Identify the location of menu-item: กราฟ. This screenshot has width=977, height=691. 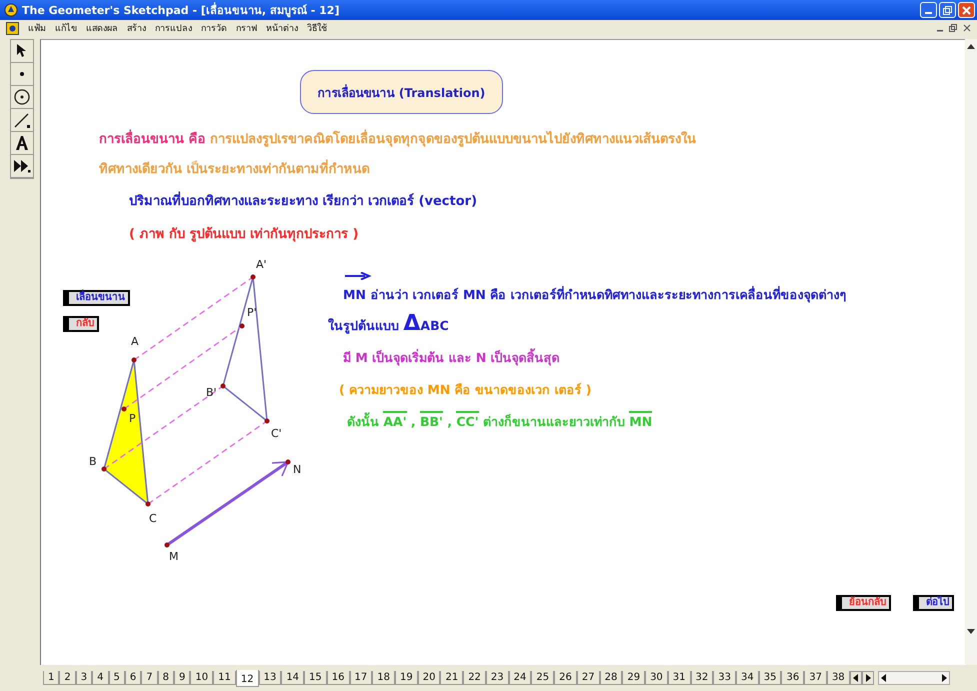
(246, 28).